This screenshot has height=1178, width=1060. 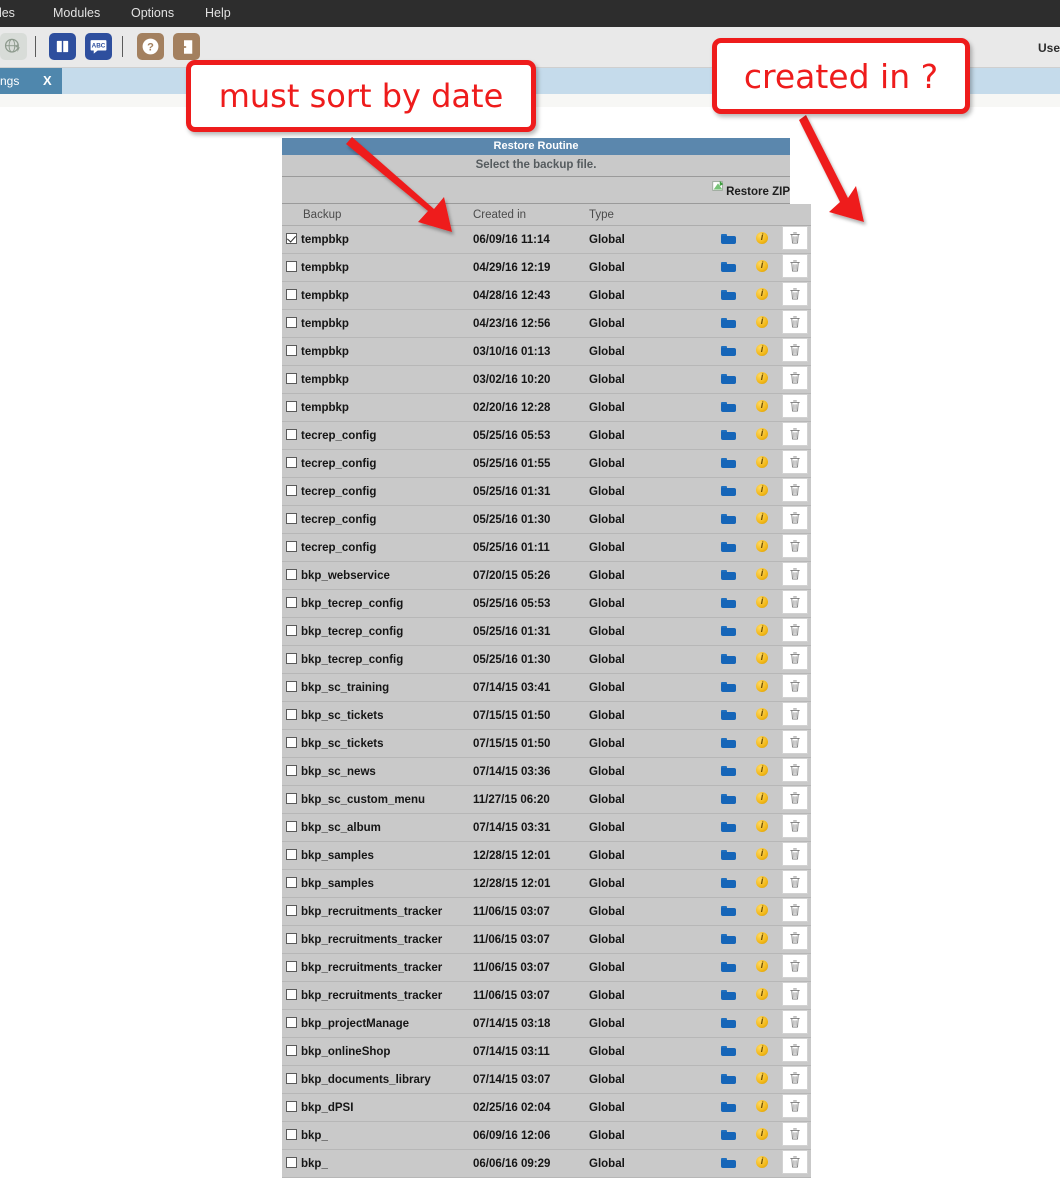 What do you see at coordinates (546, 1023) in the screenshot?
I see `table-row: bkp_projectManage 07/14/15 03:18 Global` at bounding box center [546, 1023].